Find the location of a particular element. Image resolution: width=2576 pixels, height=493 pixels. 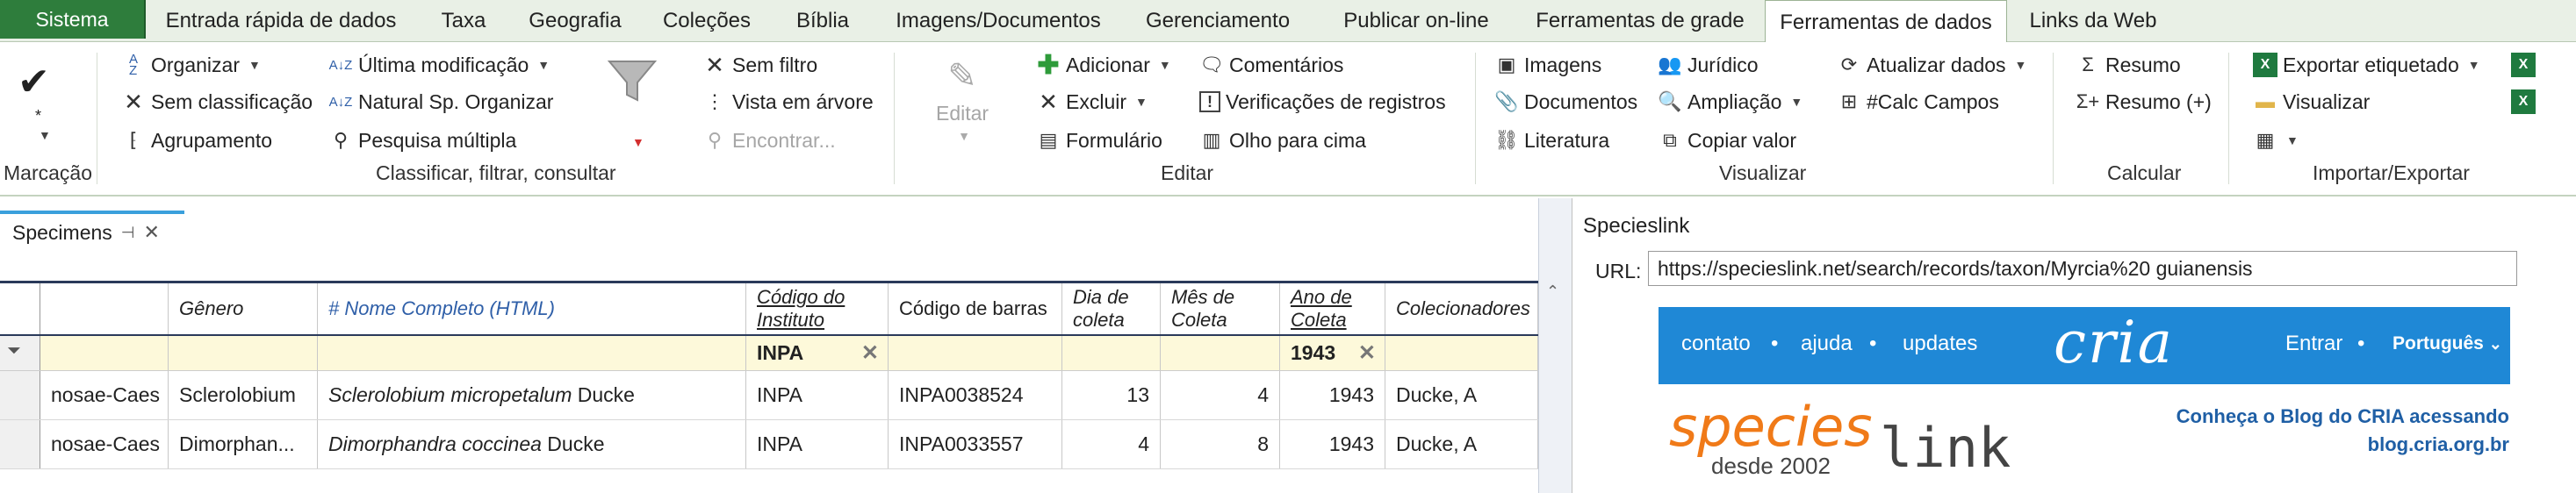

tab-biblia: Bíblia is located at coordinates (822, 21).